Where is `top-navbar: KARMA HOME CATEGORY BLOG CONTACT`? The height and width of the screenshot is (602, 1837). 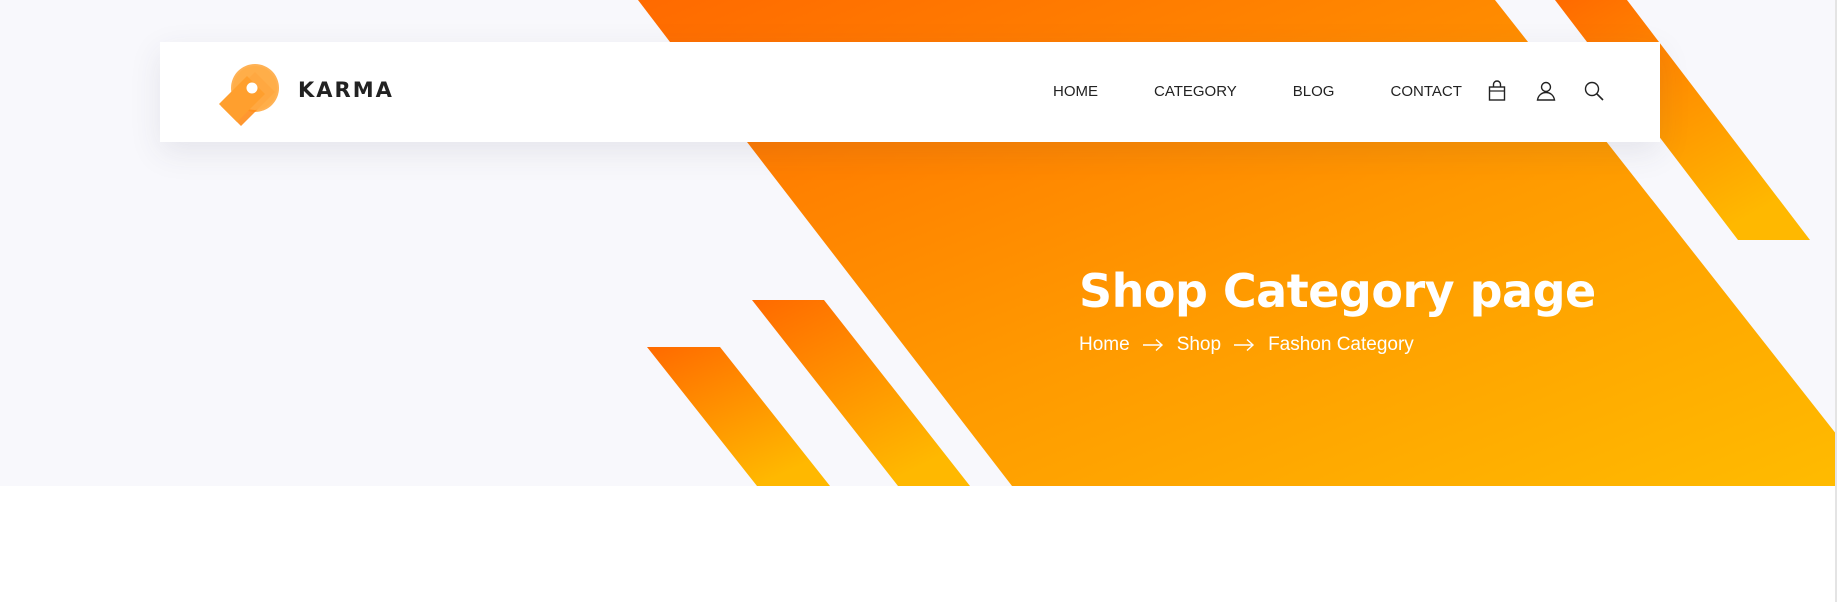
top-navbar: KARMA HOME CATEGORY BLOG CONTACT is located at coordinates (910, 92).